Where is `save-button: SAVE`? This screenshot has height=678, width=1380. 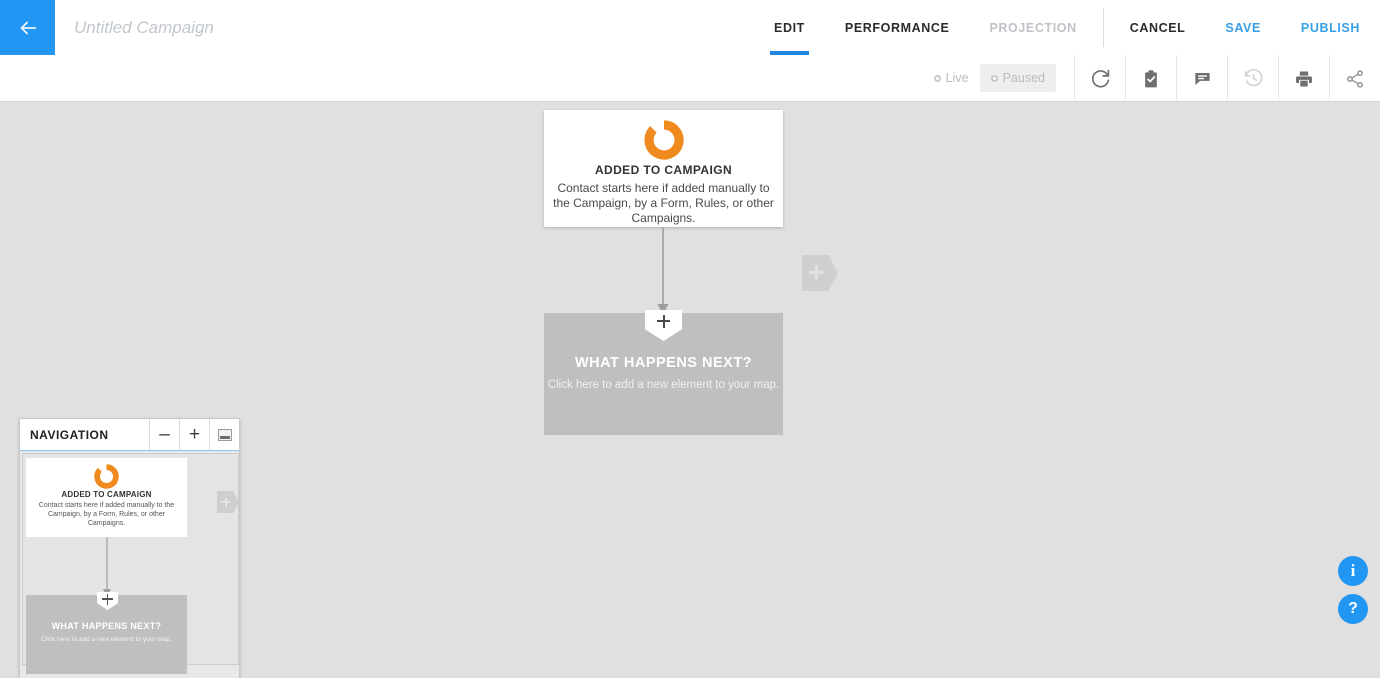
save-button: SAVE is located at coordinates (1243, 27).